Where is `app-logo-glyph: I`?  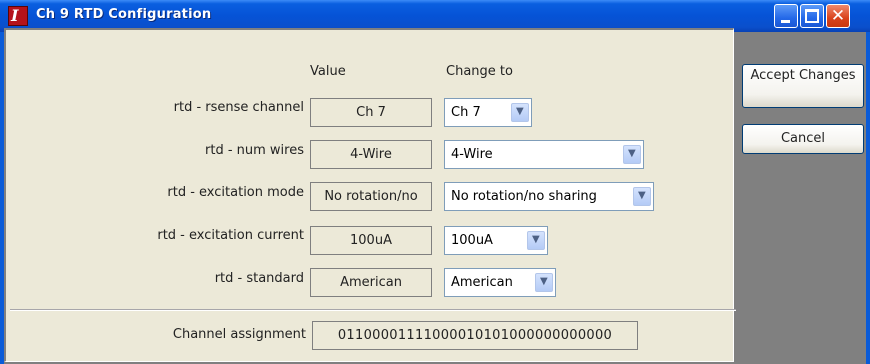
app-logo-glyph: I is located at coordinates (15, 15).